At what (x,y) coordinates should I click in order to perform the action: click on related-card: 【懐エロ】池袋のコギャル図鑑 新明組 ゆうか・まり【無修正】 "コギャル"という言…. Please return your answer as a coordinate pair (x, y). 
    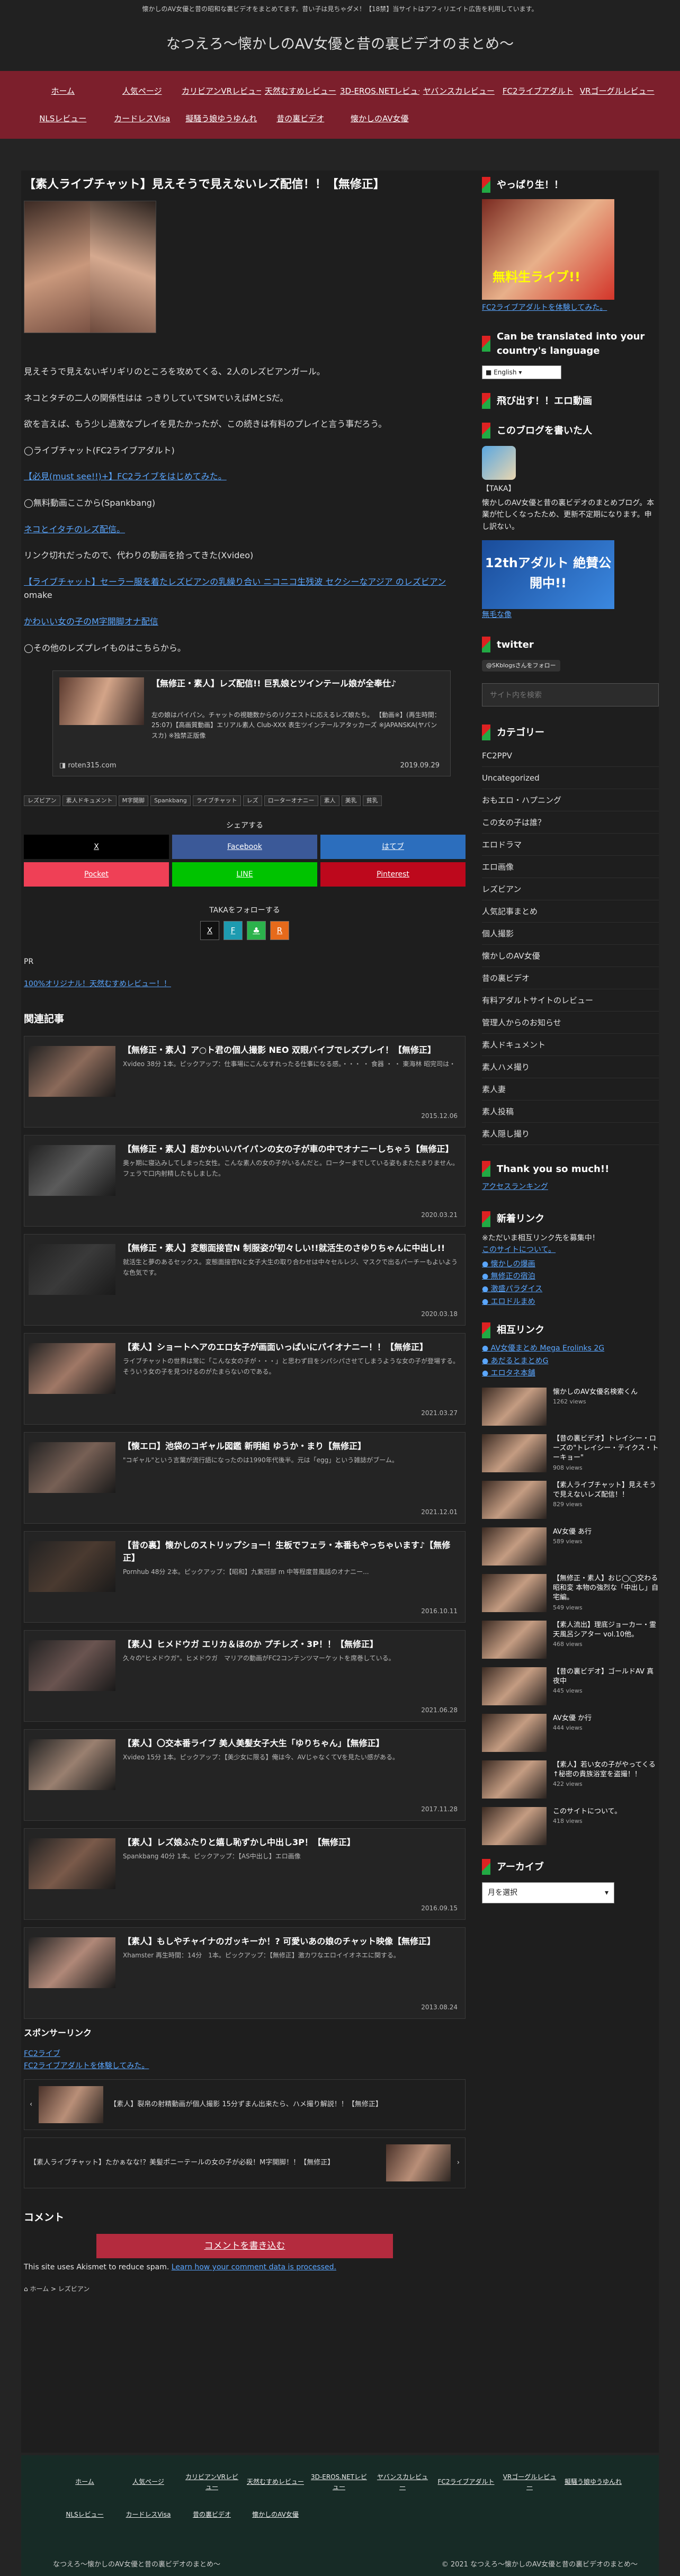
    Looking at the image, I should click on (245, 1478).